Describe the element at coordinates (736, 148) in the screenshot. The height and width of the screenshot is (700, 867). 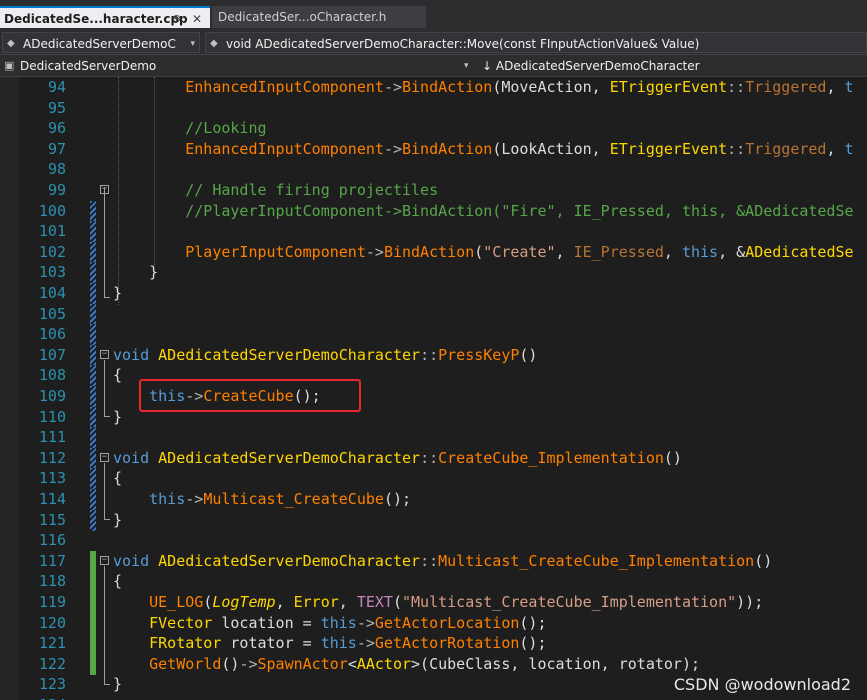
I see `code-token: ::` at that location.